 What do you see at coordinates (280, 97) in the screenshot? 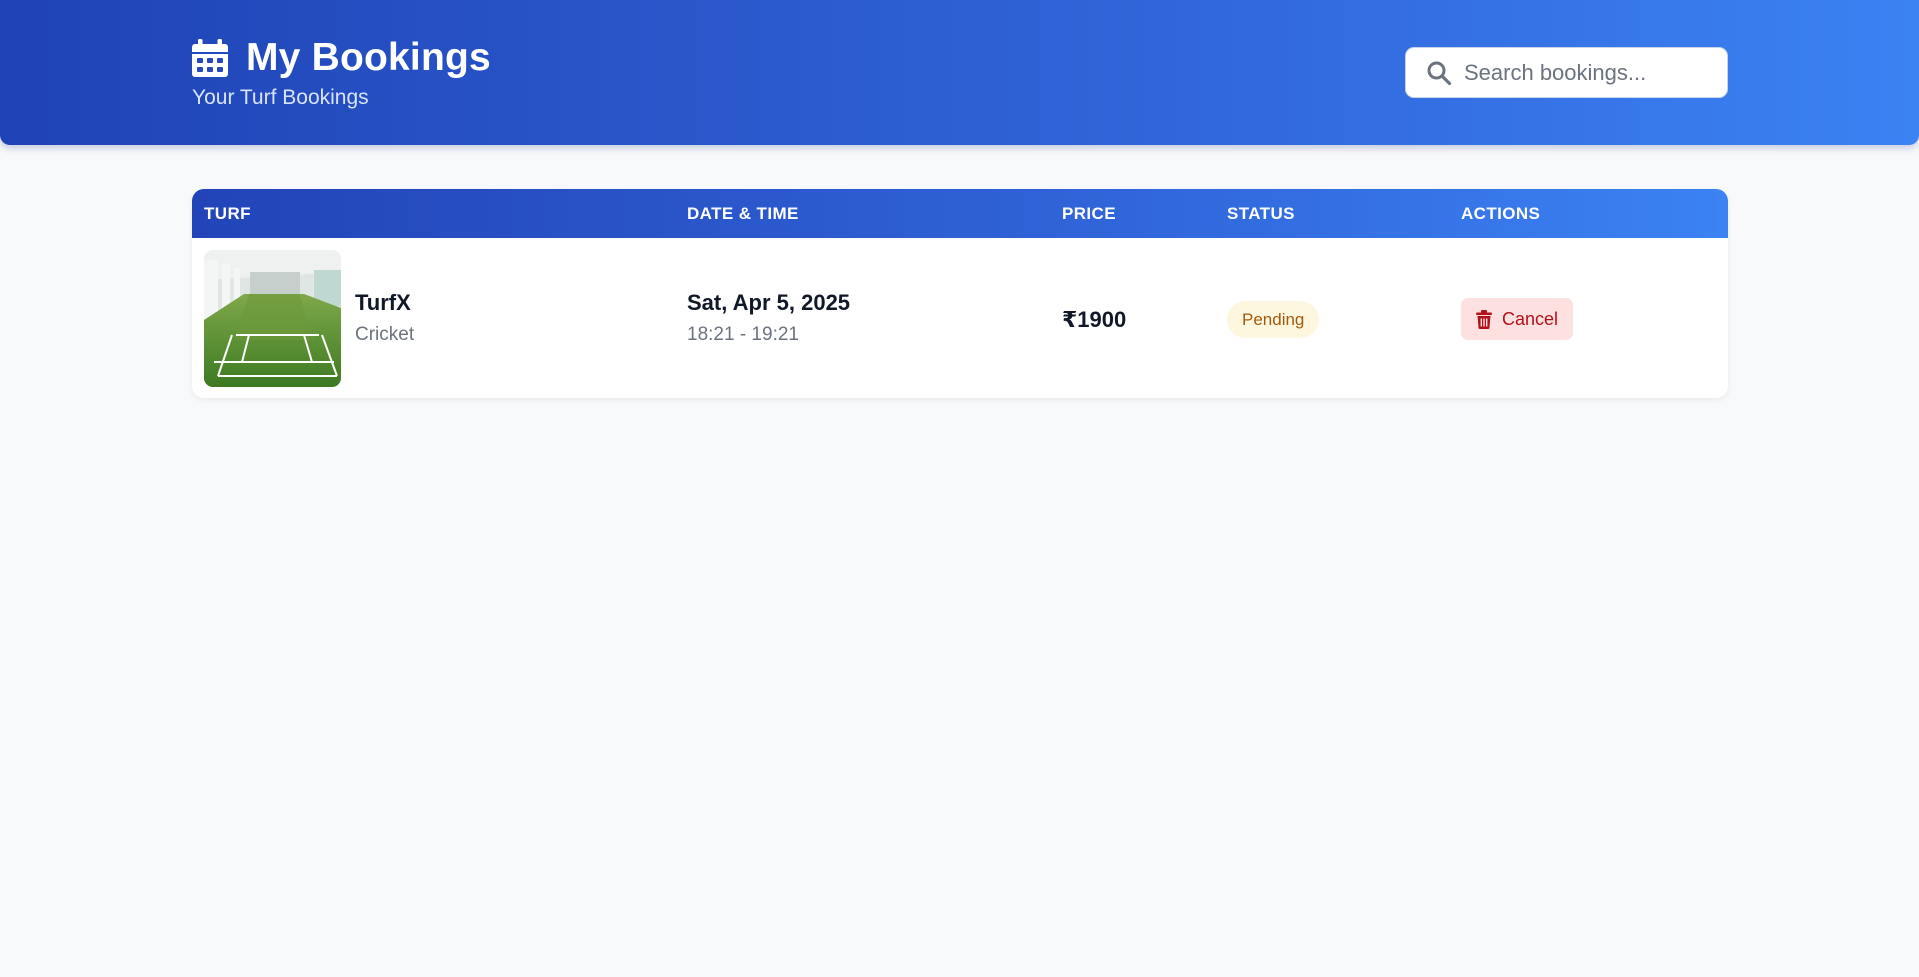
I see `page-subtitle: Your Turf Bookings` at bounding box center [280, 97].